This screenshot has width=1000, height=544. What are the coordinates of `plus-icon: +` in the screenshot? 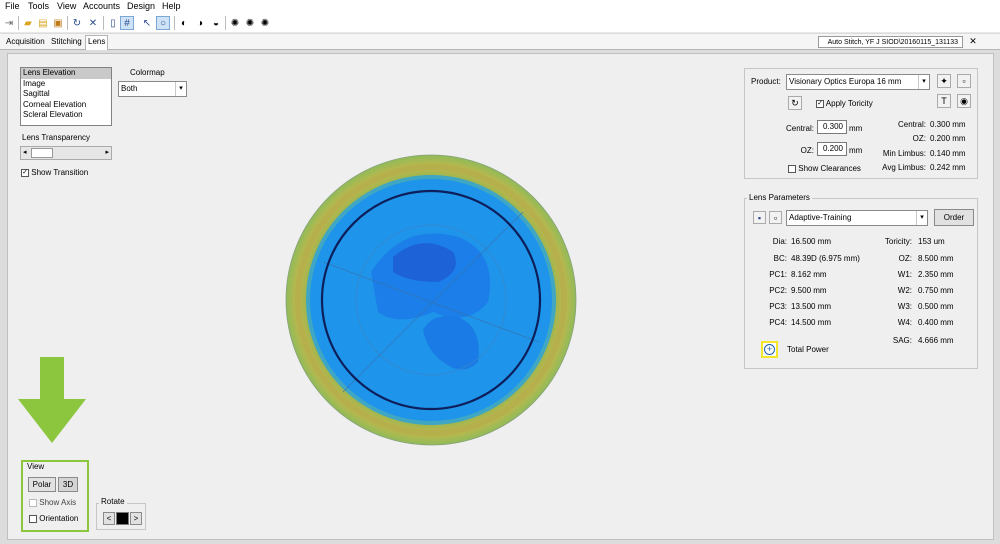 It's located at (769, 349).